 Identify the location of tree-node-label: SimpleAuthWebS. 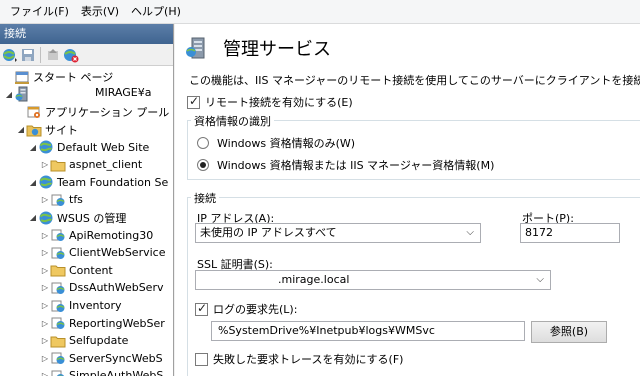
(116, 372).